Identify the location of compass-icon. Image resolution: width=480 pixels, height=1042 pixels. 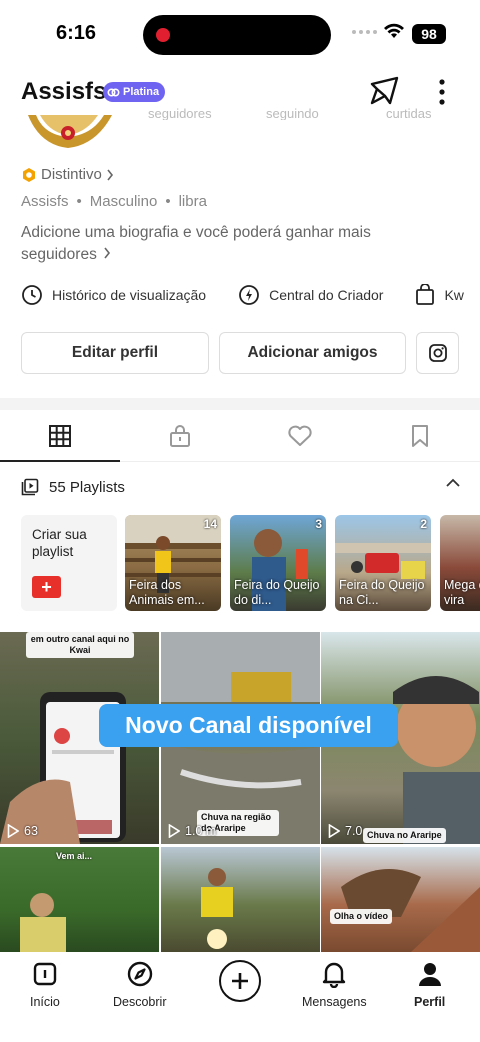
(139, 974).